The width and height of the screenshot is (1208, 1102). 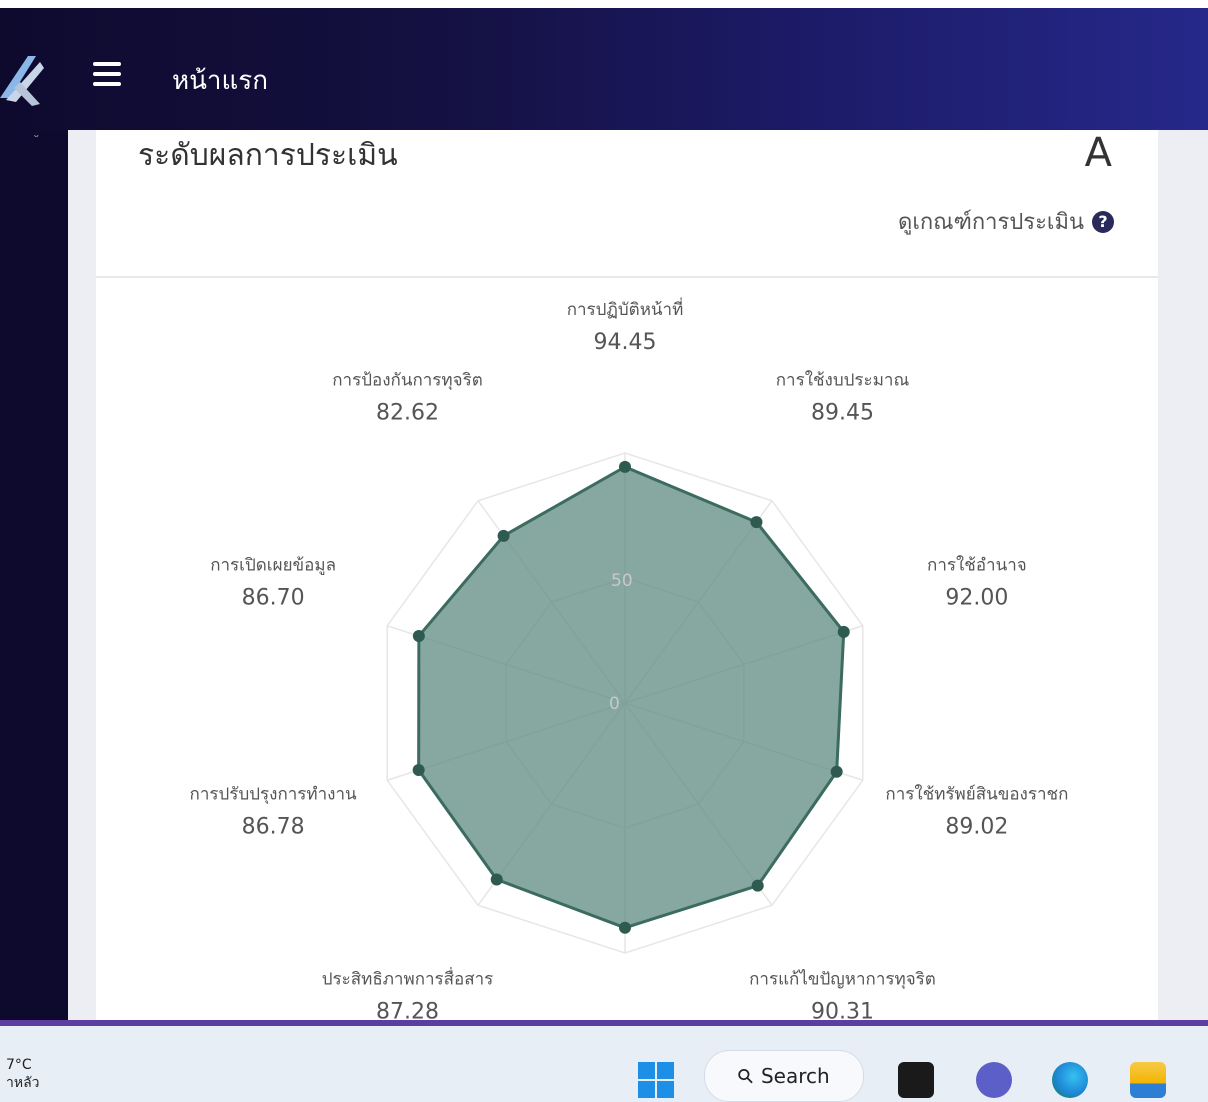 What do you see at coordinates (407, 381) in the screenshot?
I see `axis-label: การป้องกันการทุจริต` at bounding box center [407, 381].